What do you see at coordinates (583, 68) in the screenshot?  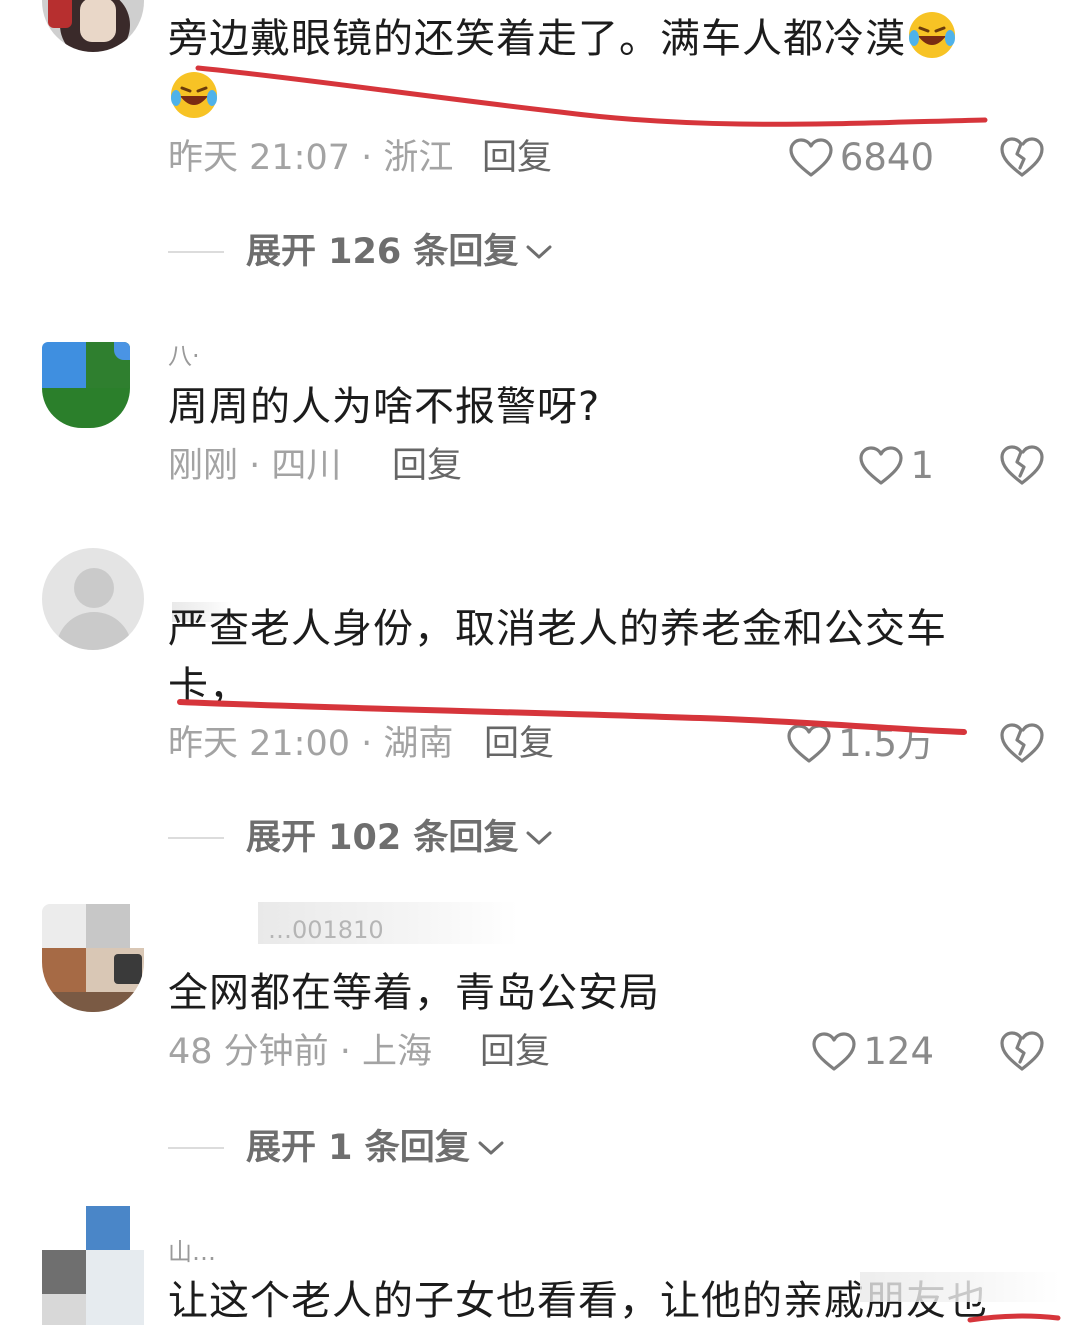 I see `comment-text: 旁边戴眼镜的还笑着走了。满车人都冷漠` at bounding box center [583, 68].